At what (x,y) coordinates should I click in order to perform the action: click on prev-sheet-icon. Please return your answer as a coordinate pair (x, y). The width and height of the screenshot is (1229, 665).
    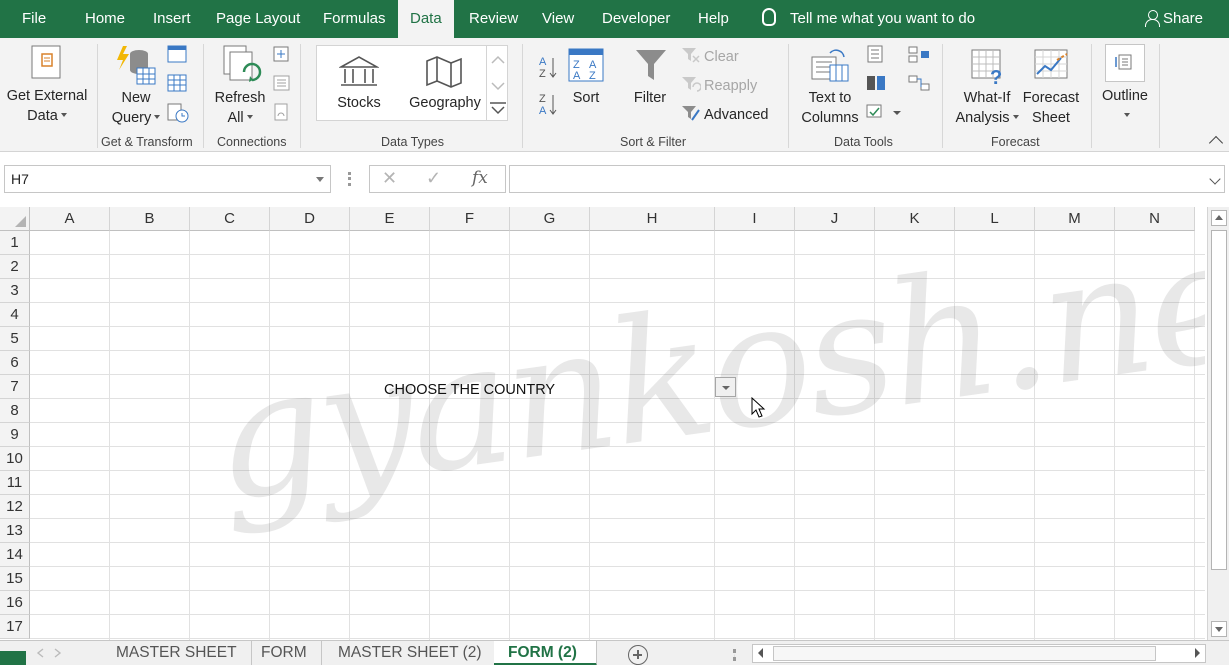
    Looking at the image, I should click on (41, 653).